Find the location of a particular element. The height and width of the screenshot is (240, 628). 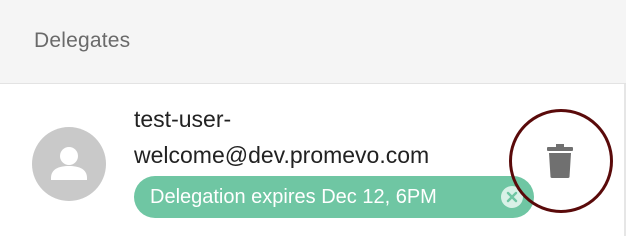

delete-delegate-button is located at coordinates (560, 161).